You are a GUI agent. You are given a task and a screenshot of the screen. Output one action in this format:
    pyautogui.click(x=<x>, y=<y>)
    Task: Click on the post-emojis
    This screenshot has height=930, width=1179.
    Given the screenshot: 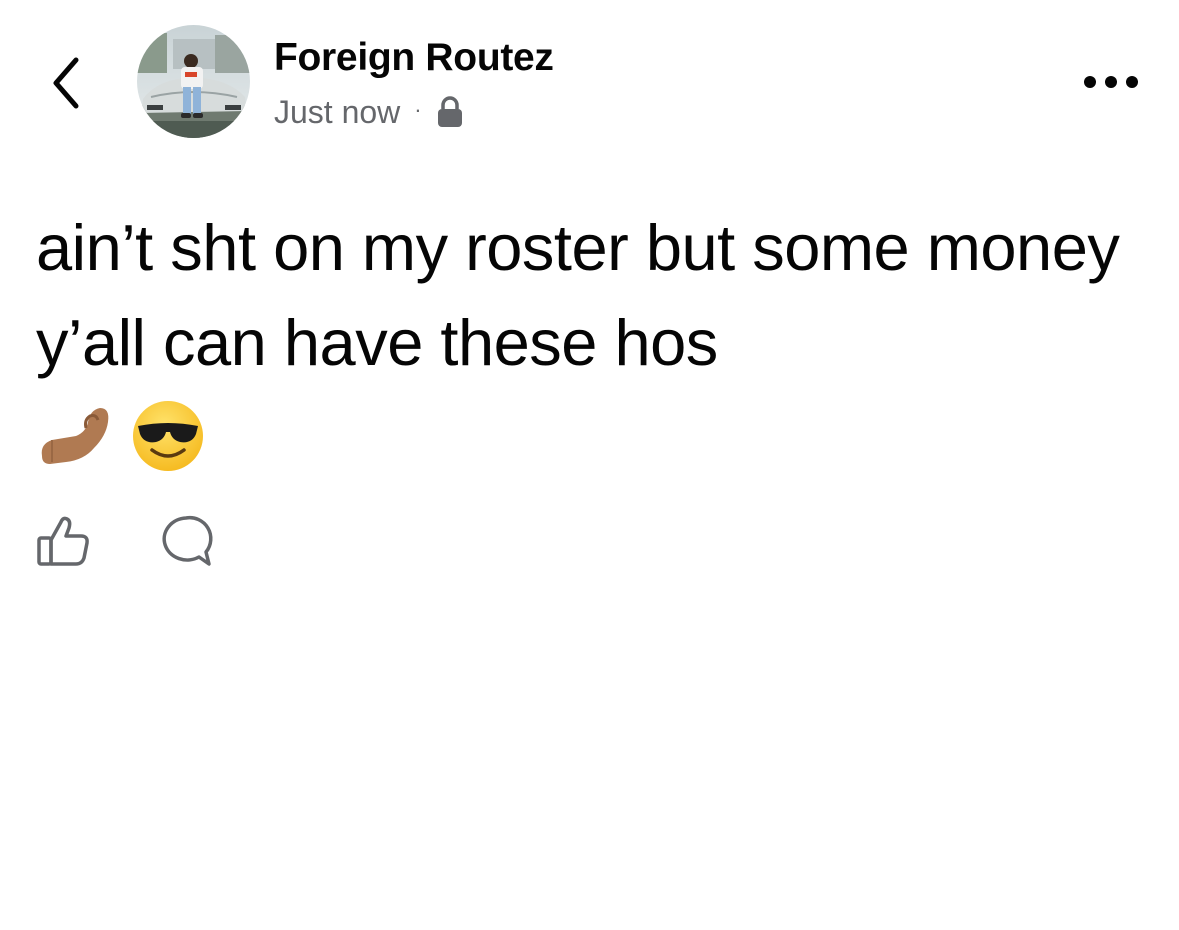 What is the action you would take?
    pyautogui.click(x=130, y=438)
    